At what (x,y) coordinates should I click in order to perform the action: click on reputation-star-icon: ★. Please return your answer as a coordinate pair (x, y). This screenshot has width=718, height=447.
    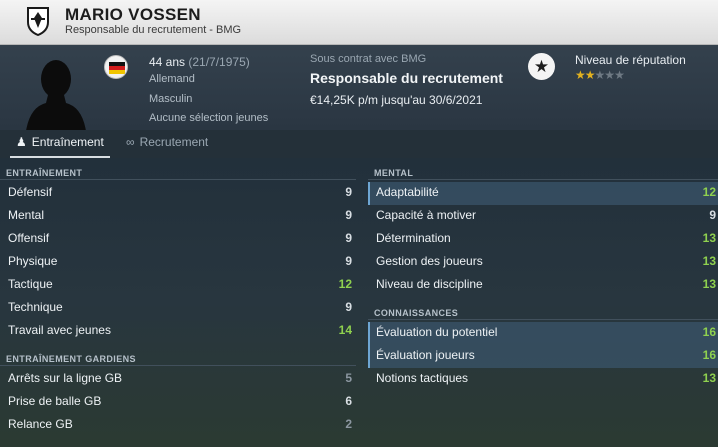
    Looking at the image, I should click on (541, 66).